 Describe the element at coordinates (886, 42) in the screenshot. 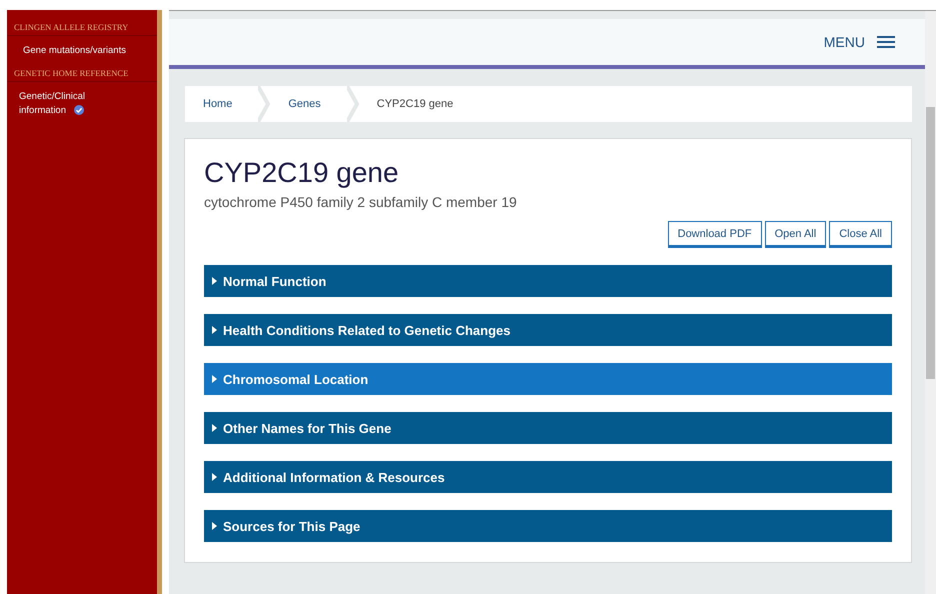

I see `menu-icon` at that location.